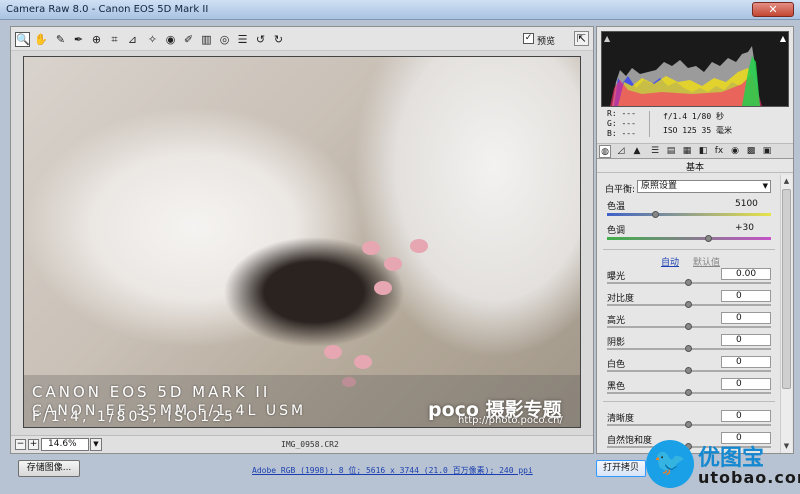 Image resolution: width=800 pixels, height=494 pixels. What do you see at coordinates (616, 277) in the screenshot?
I see `slider-label: 曝光` at bounding box center [616, 277].